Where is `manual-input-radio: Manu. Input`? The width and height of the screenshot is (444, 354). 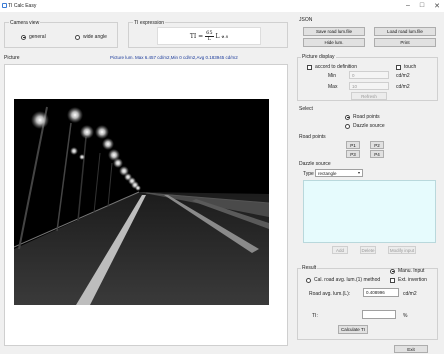 manual-input-radio: Manu. Input is located at coordinates (407, 271).